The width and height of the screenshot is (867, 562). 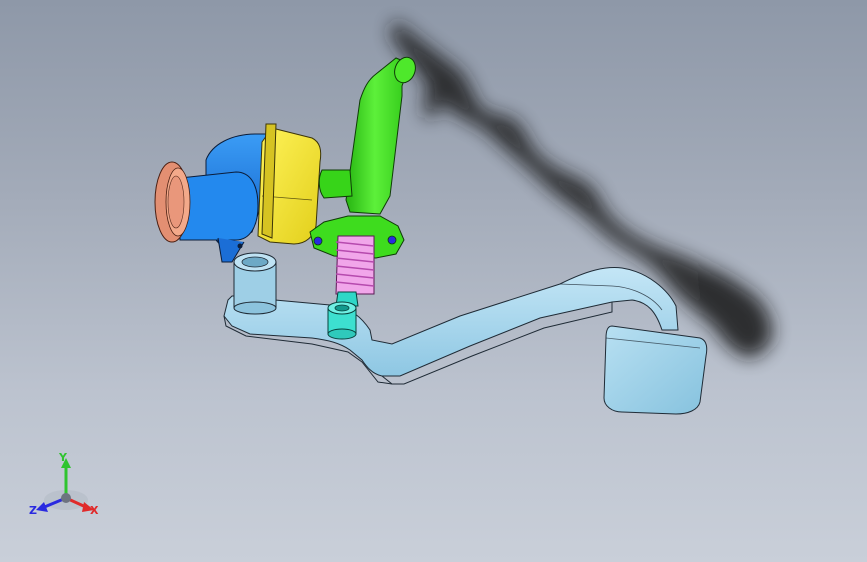 I want to click on return-spring, so click(x=355, y=265).